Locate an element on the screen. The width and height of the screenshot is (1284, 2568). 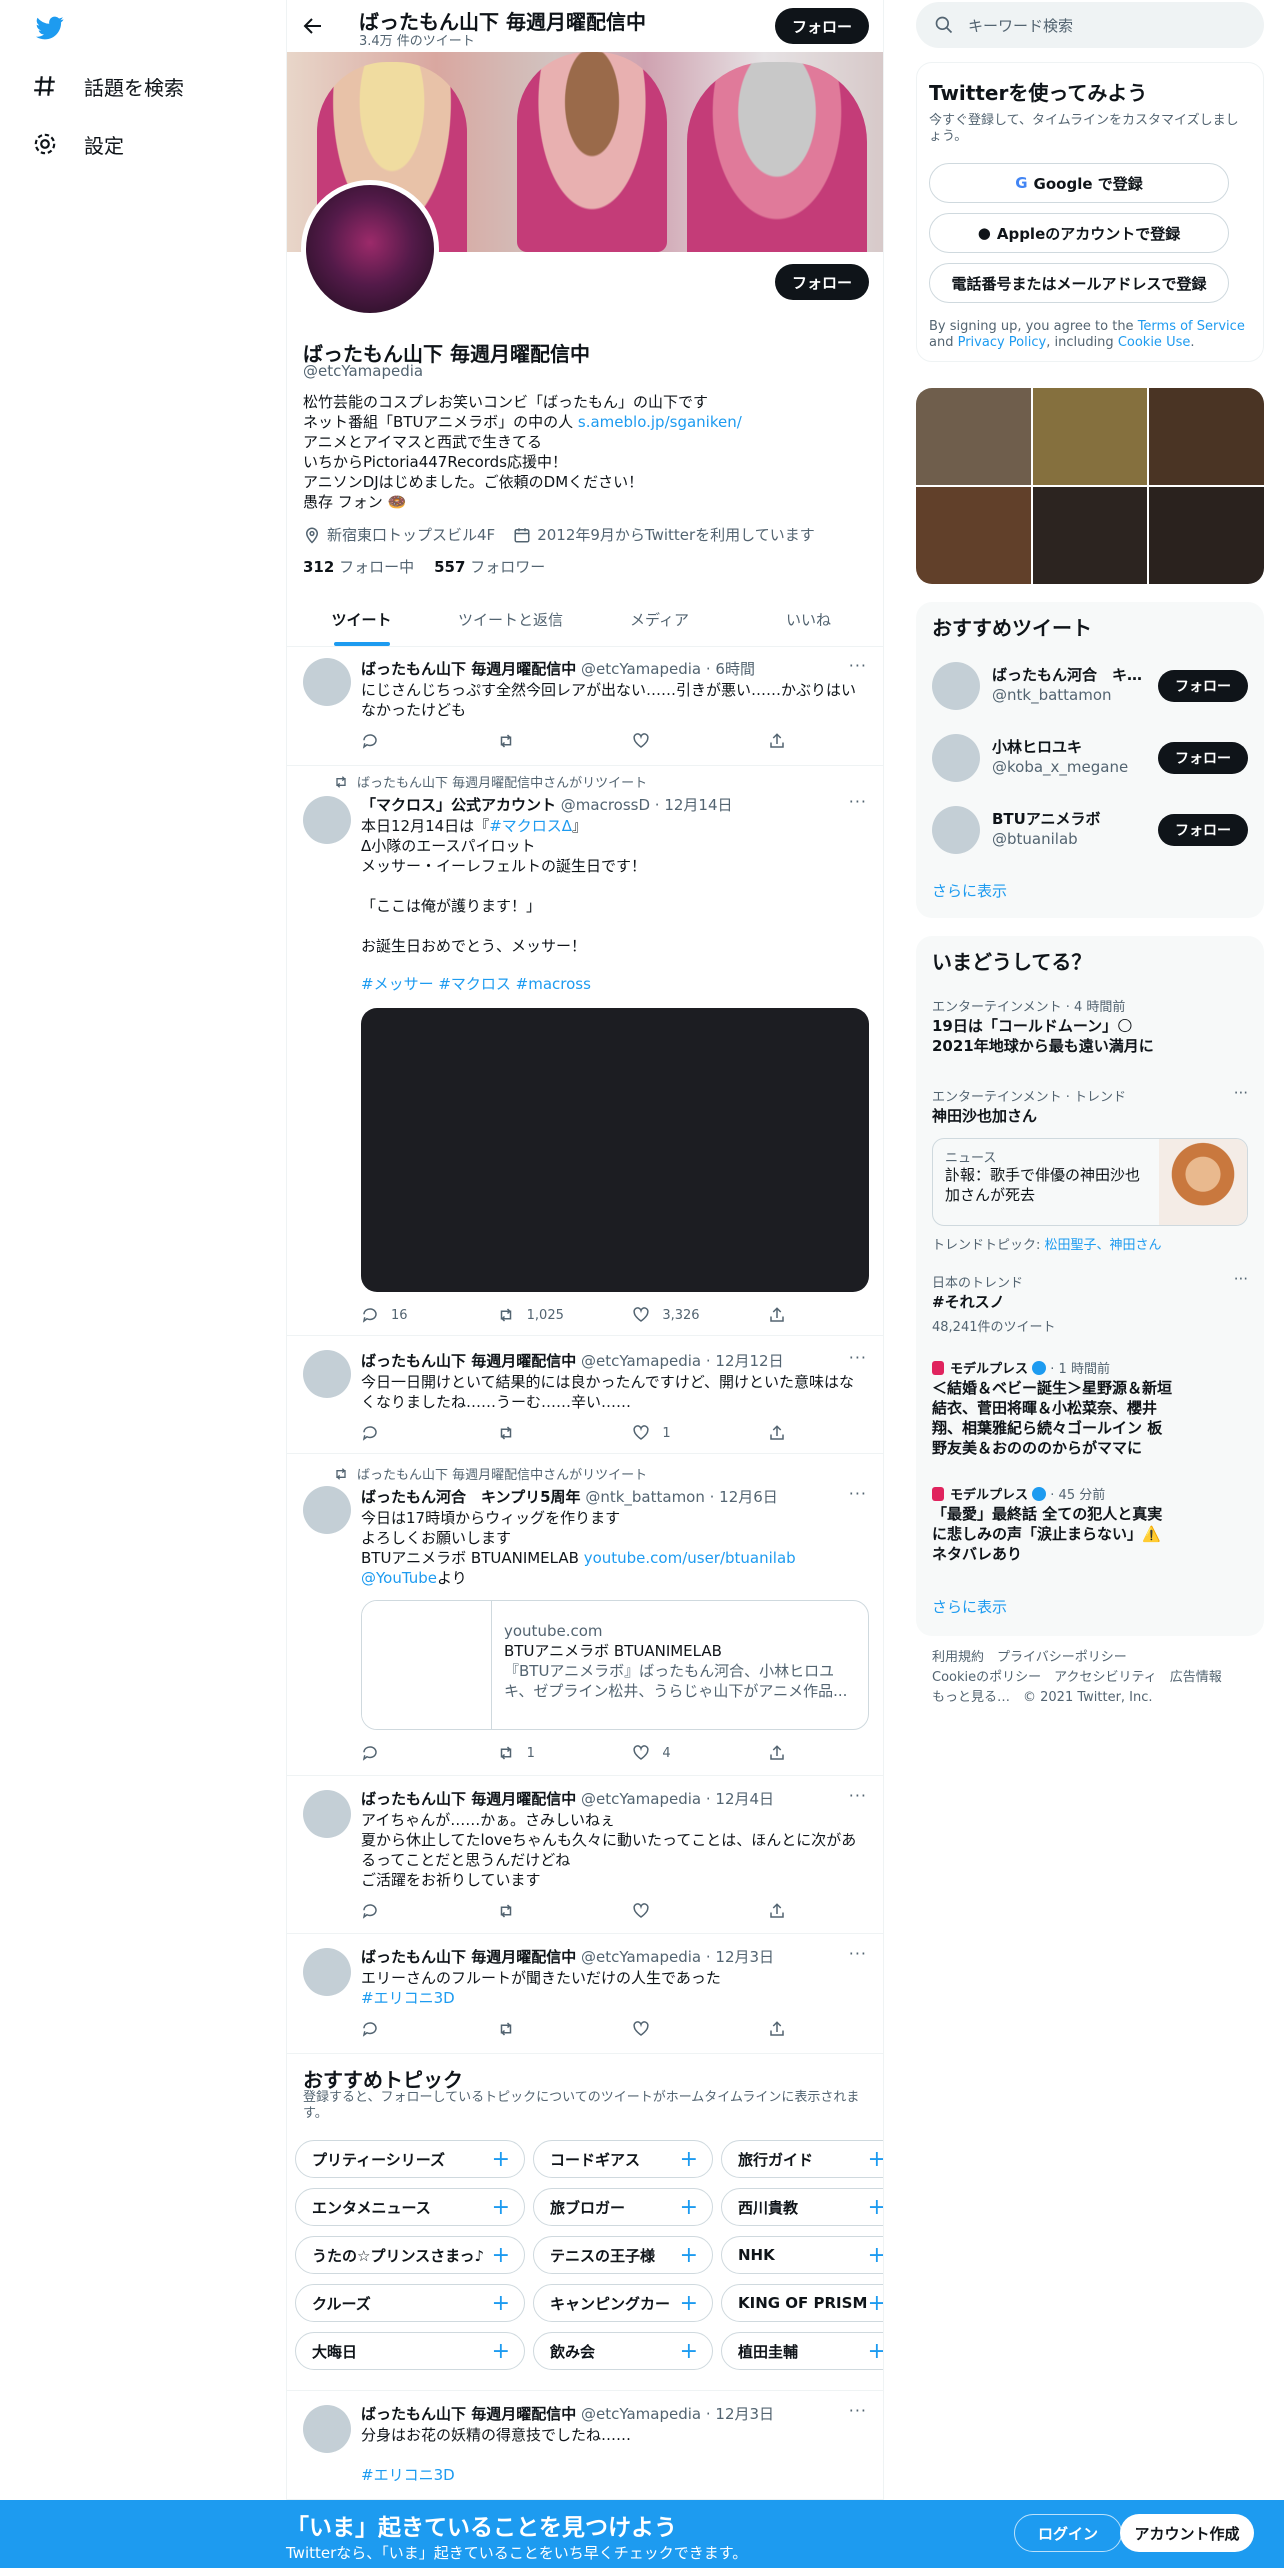
search-input: キーワード検索 is located at coordinates (1020, 25).